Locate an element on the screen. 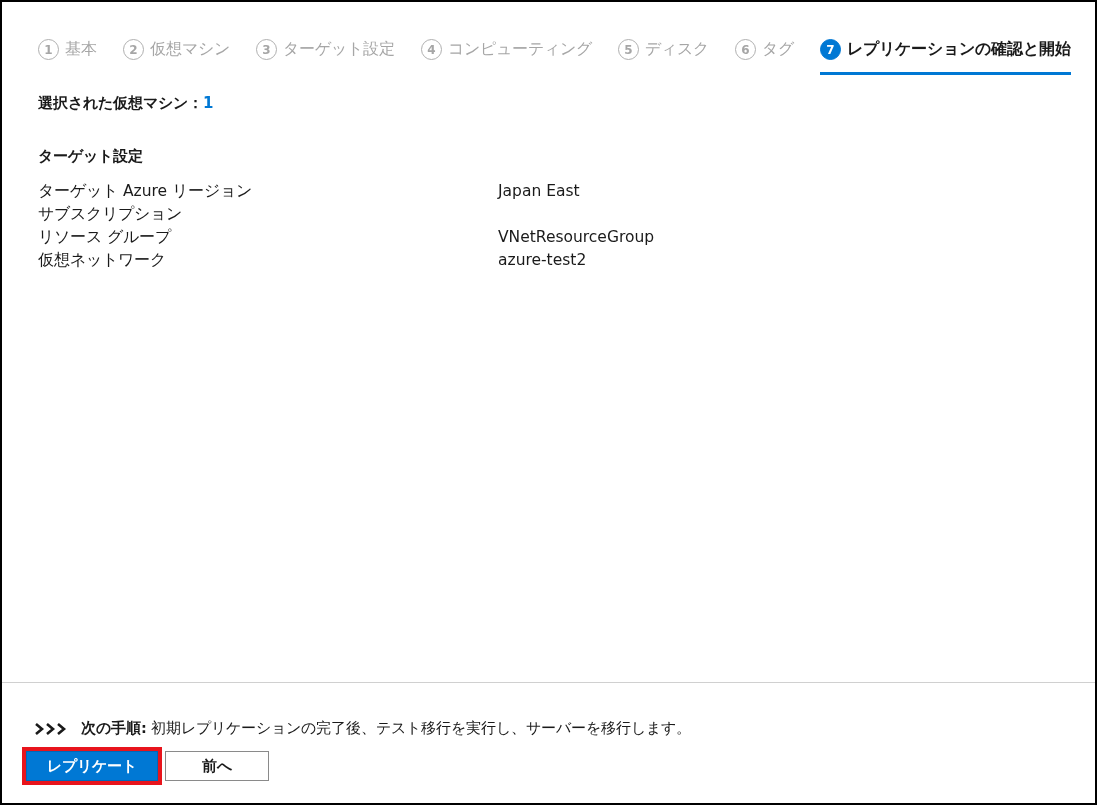 The height and width of the screenshot is (805, 1097). step-number: 6 is located at coordinates (745, 49).